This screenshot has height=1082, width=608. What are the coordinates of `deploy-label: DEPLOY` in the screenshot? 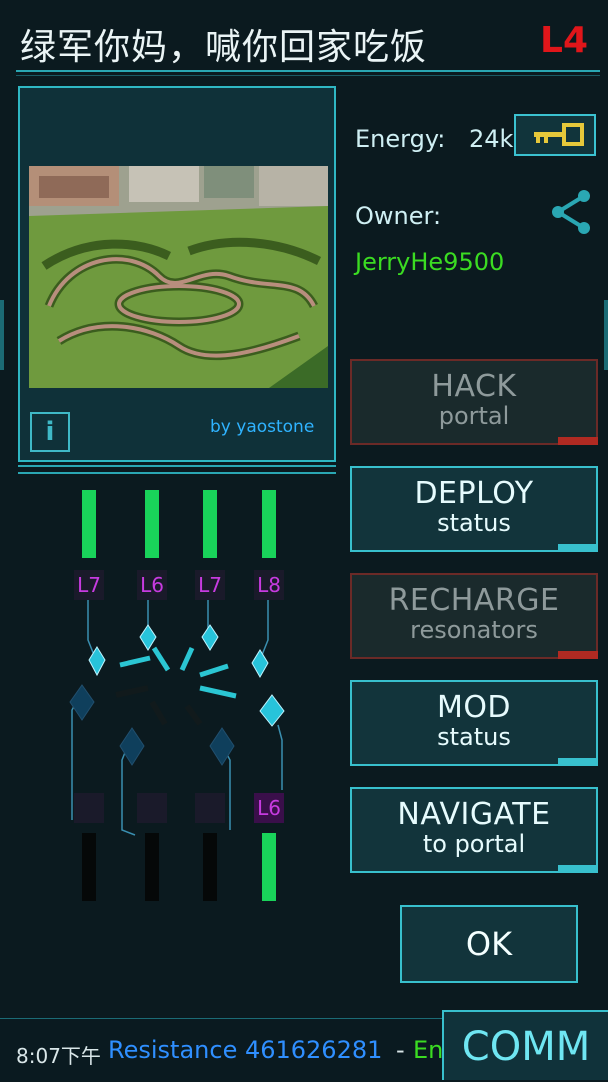 It's located at (474, 493).